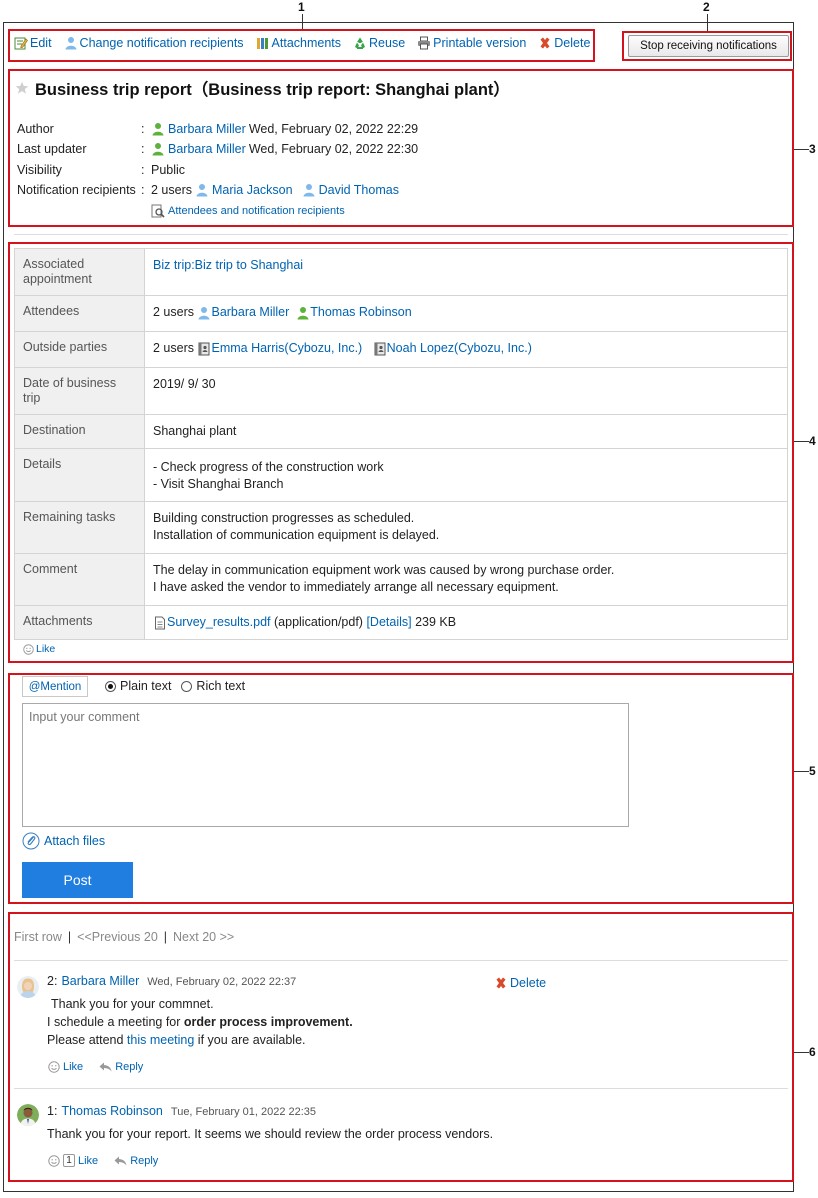 The width and height of the screenshot is (818, 1198). I want to click on attendee-link: Barbara Miller, so click(250, 312).